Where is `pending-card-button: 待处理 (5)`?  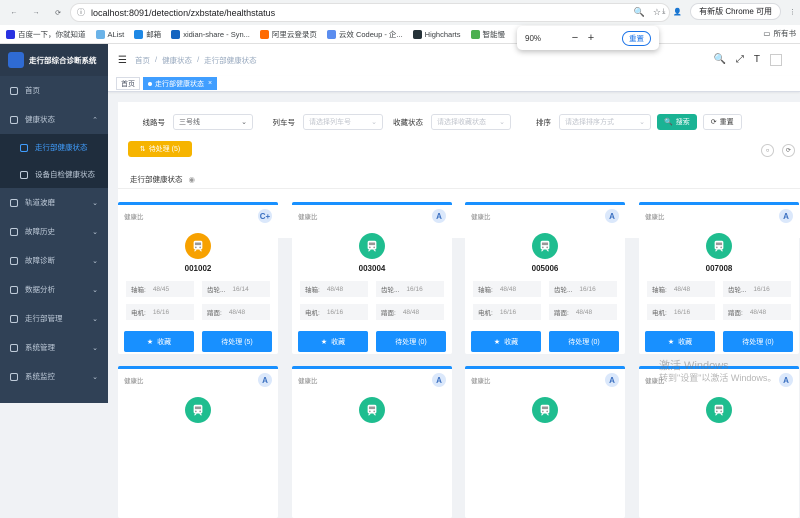
pending-card-button: 待处理 (5) is located at coordinates (237, 341).